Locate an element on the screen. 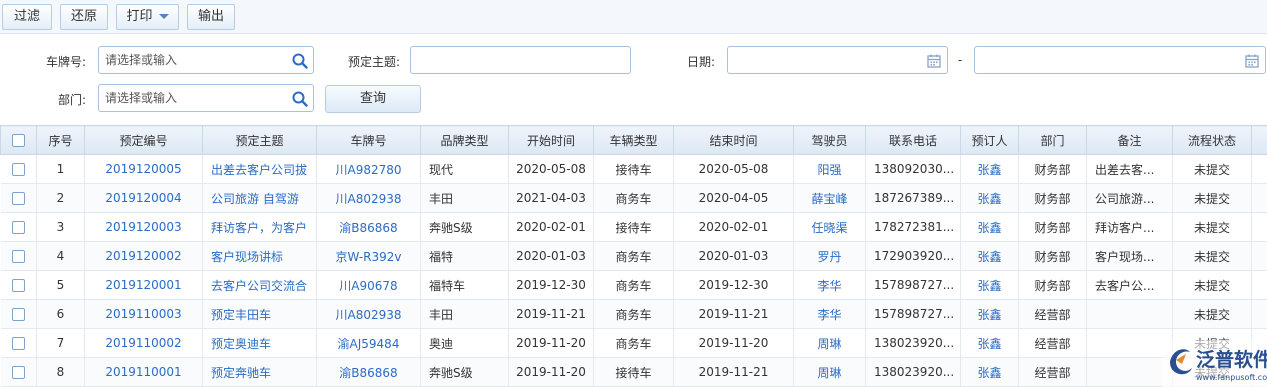  column-header: 开始时间 is located at coordinates (551, 140).